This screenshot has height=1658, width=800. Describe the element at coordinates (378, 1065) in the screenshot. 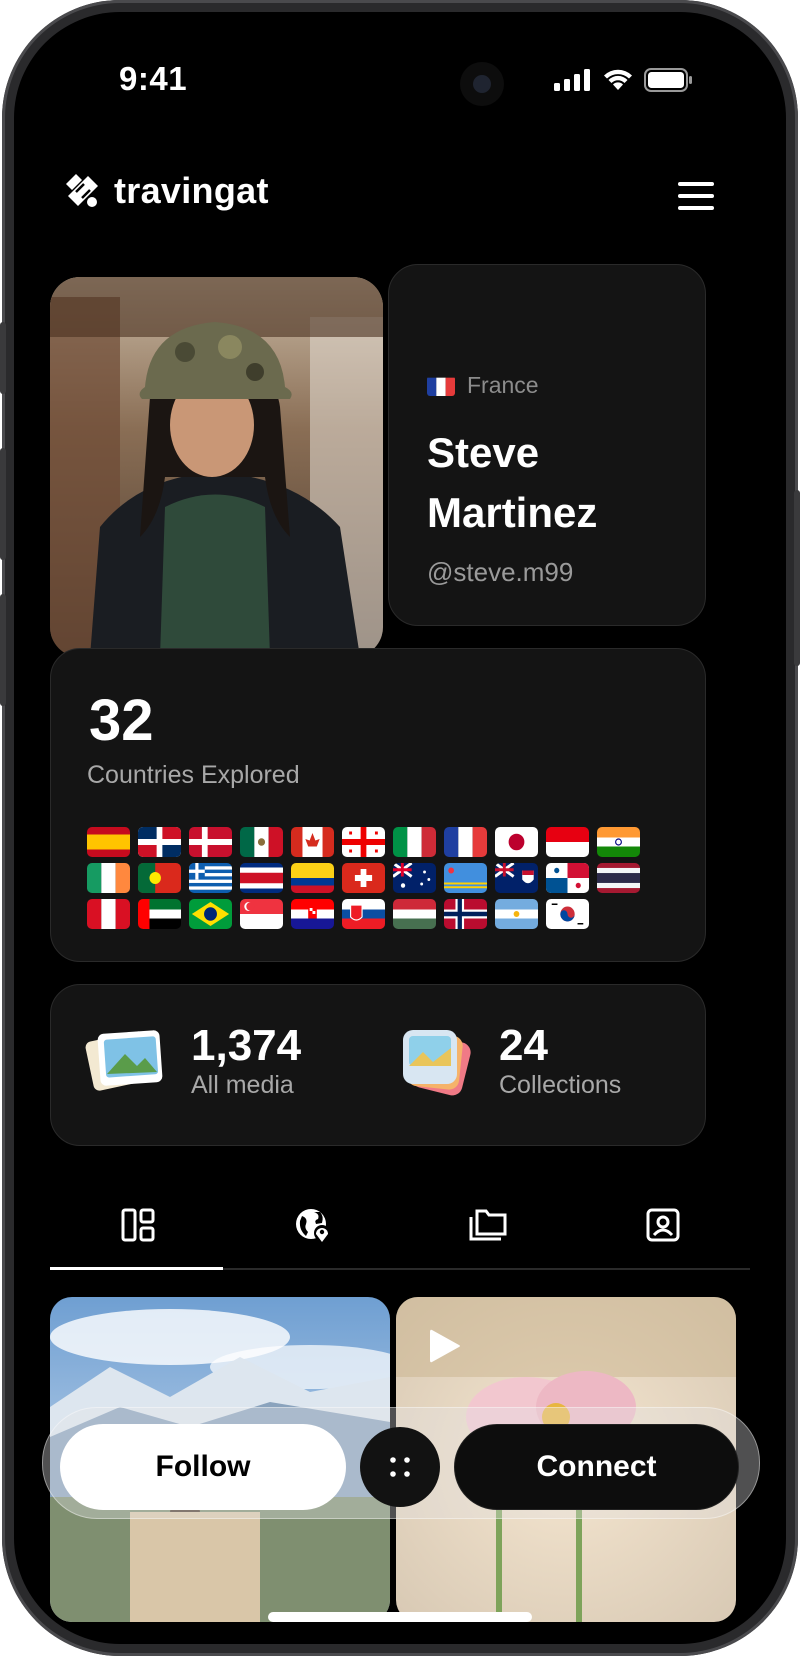

I see `stats-card: 1,374 All media 24 Collections` at that location.